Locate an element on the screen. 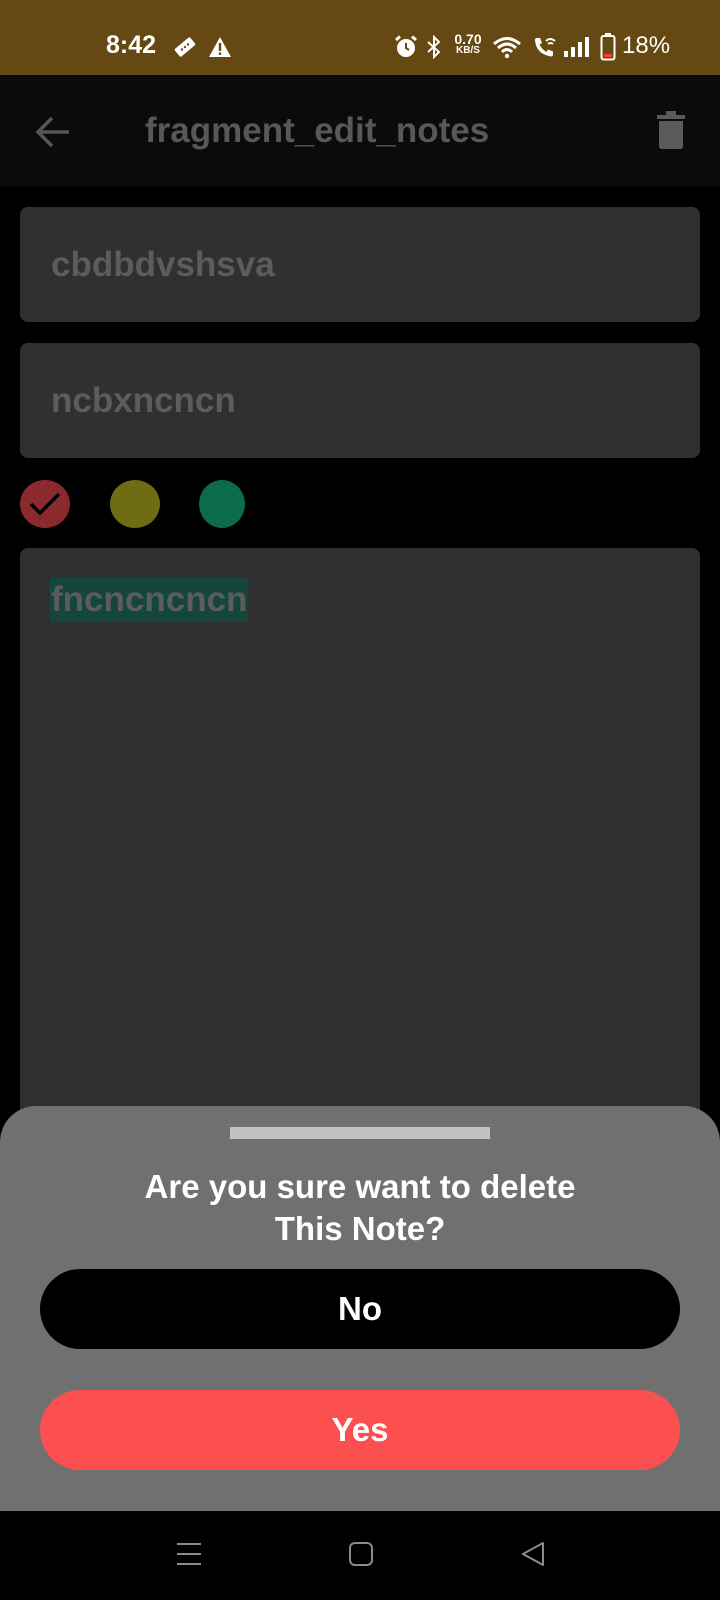 The width and height of the screenshot is (720, 1600). yes-button: Yes is located at coordinates (360, 1430).